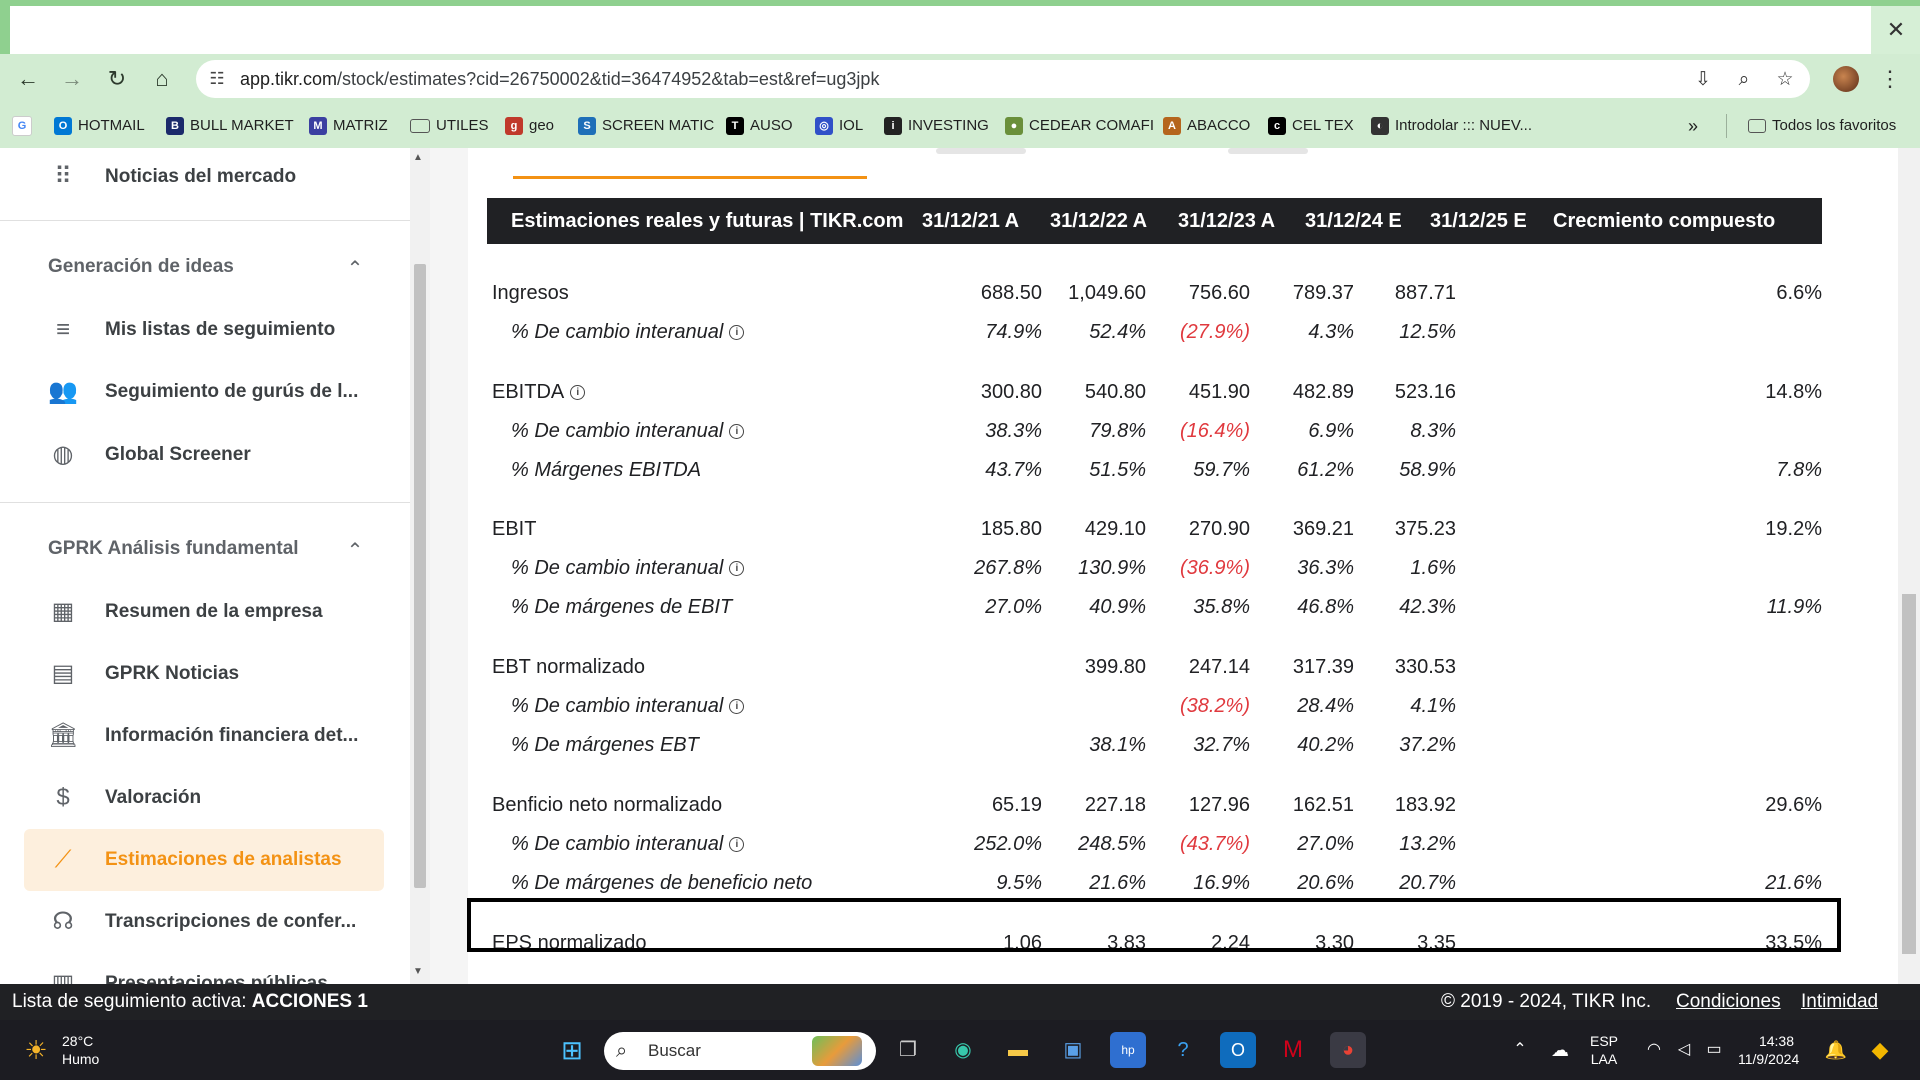  I want to click on tab-stub, so click(981, 151).